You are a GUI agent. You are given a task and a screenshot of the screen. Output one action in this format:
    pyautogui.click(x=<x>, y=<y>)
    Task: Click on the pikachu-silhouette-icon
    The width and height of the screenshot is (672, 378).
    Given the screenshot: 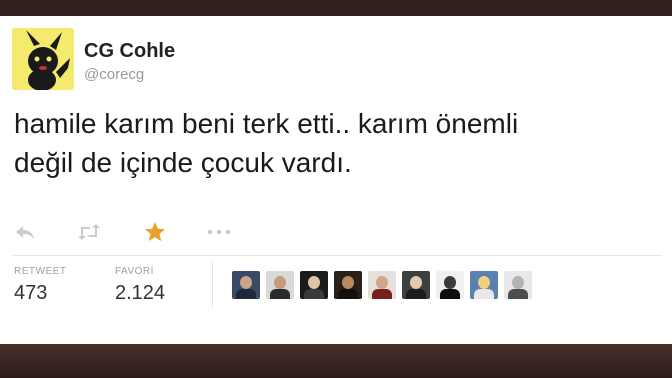 What is the action you would take?
    pyautogui.click(x=43, y=59)
    